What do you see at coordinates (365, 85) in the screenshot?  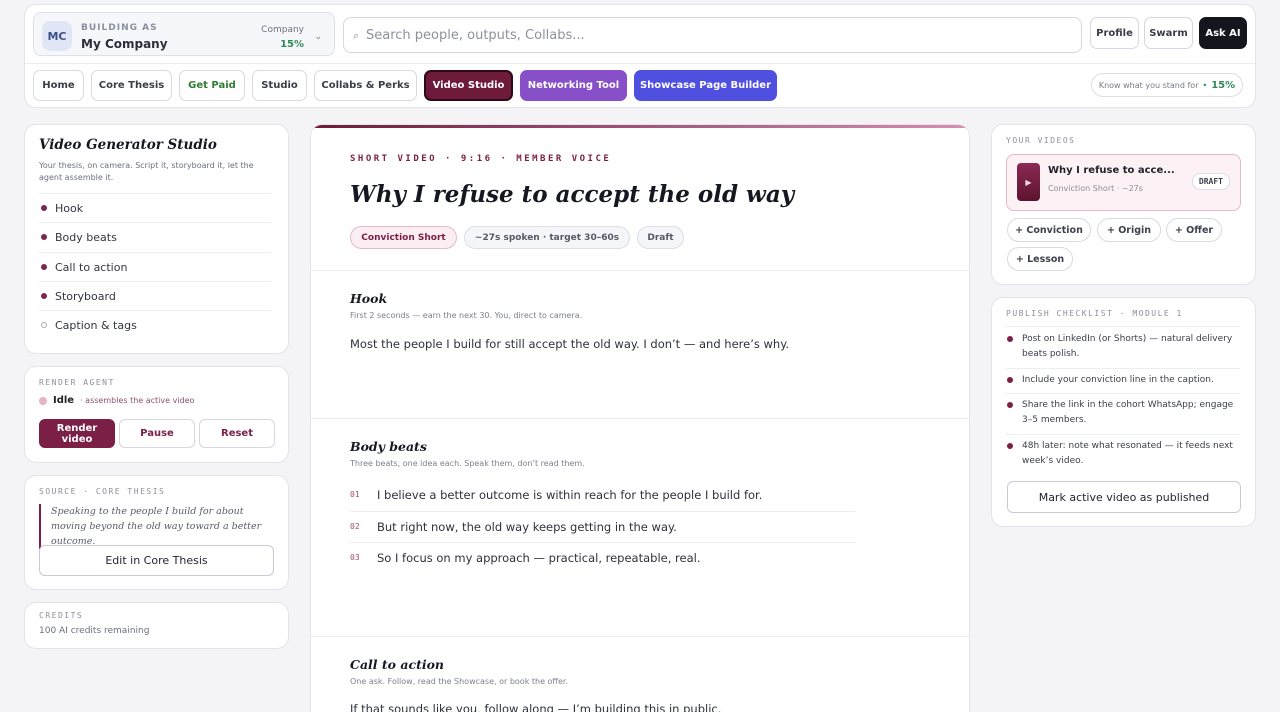 I see `nav-collabs-perks: Collabs & Perks` at bounding box center [365, 85].